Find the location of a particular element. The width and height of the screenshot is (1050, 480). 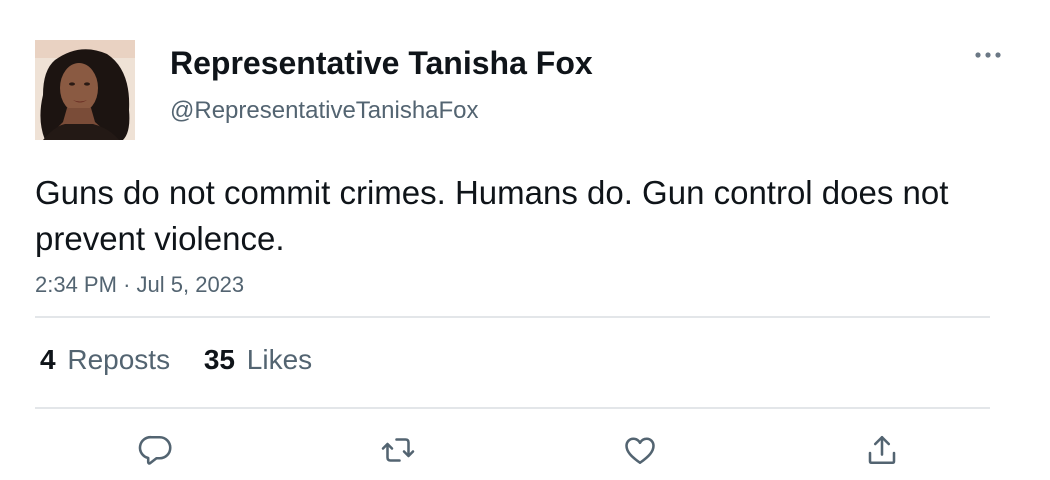

more-horizontal-icon is located at coordinates (988, 55).